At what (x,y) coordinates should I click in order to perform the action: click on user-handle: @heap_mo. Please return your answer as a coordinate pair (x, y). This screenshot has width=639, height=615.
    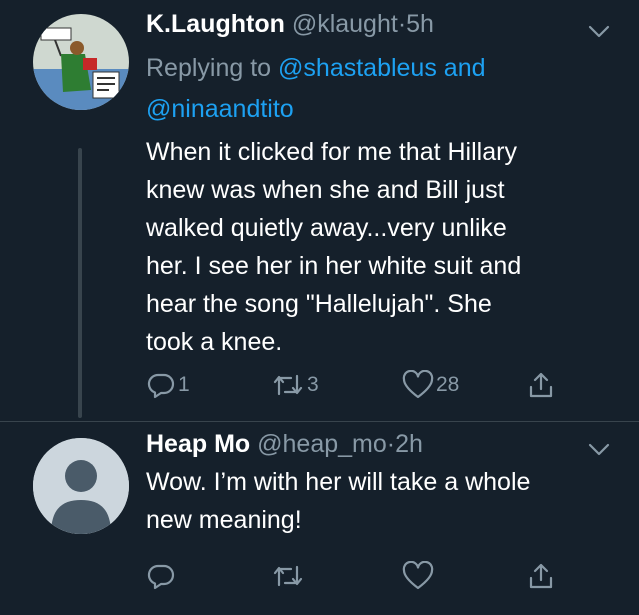
    Looking at the image, I should click on (322, 444).